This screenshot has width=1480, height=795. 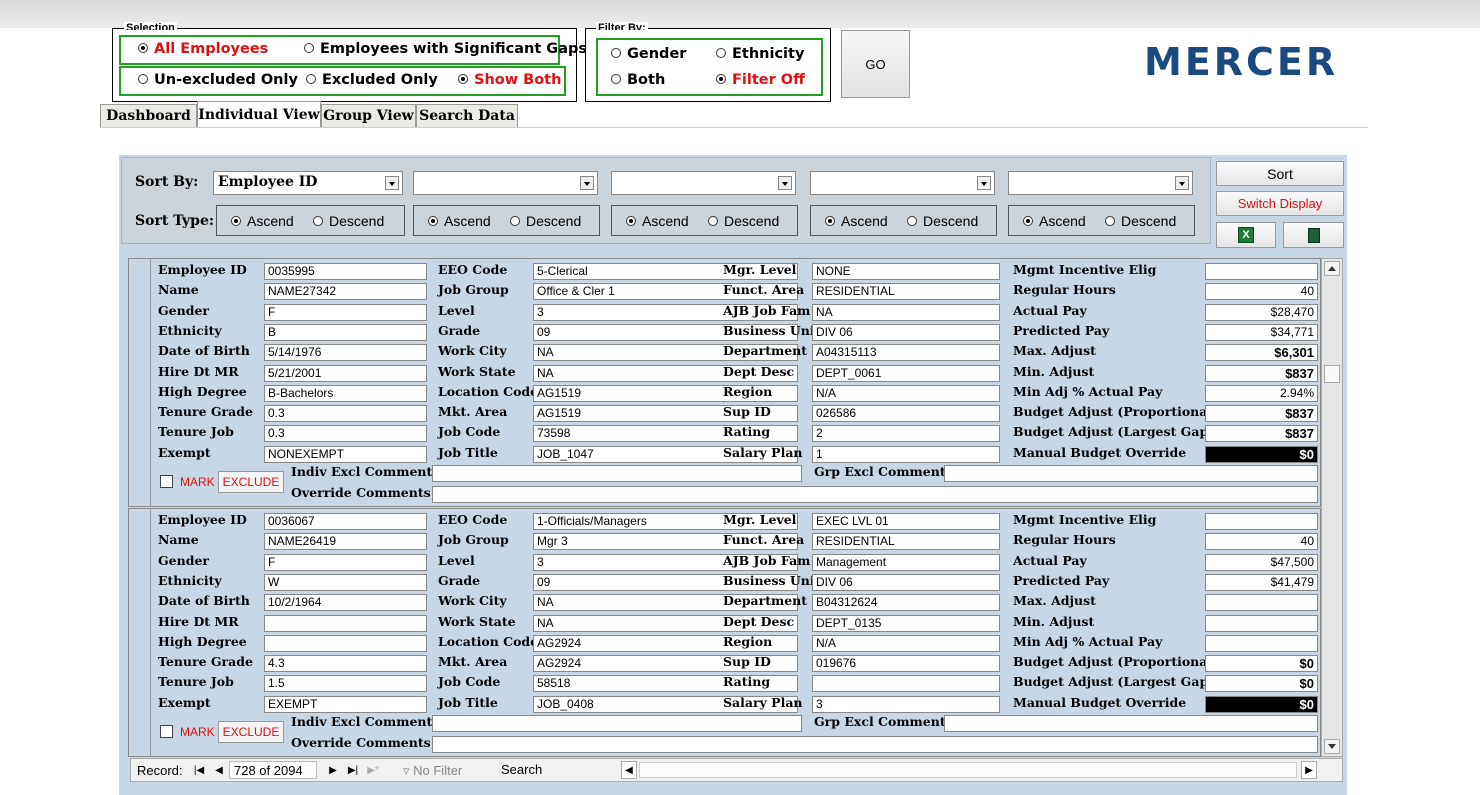 I want to click on switch-display-button: Switch Display, so click(x=1280, y=203).